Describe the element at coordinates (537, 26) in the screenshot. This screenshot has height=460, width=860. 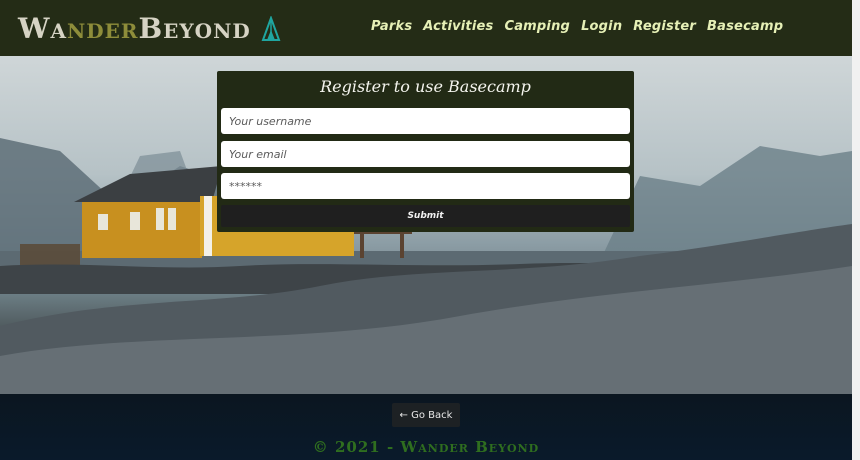
I see `nav-link-camping: Camping` at that location.